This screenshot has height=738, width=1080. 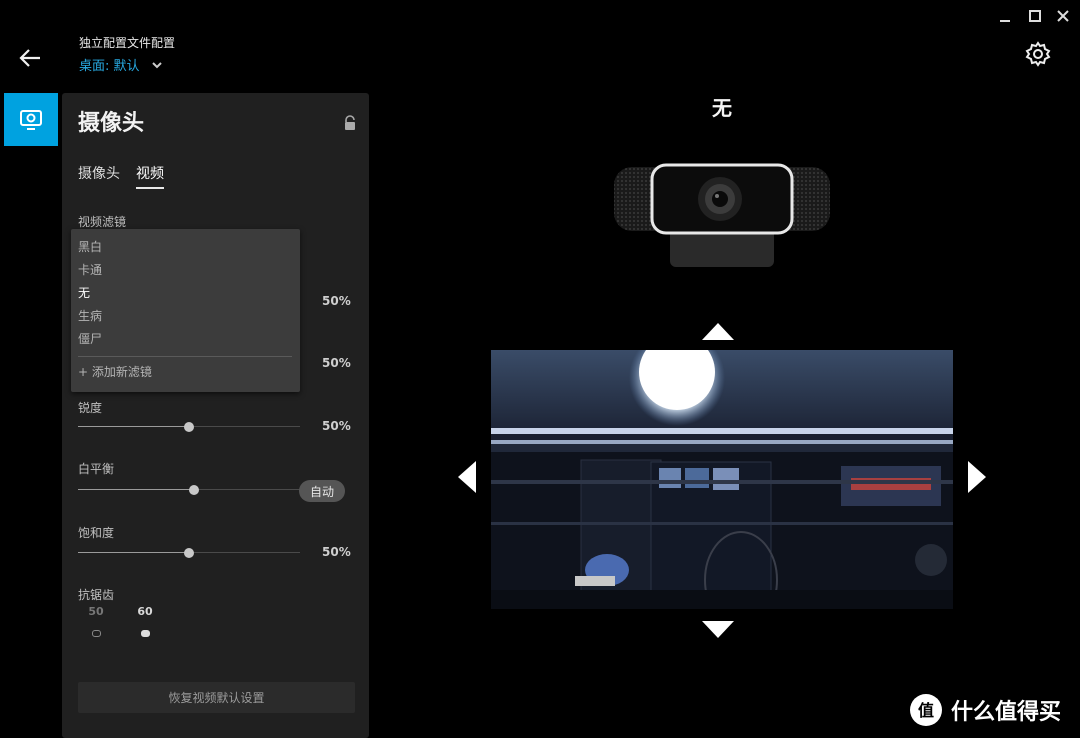 I want to click on maximize-icon, so click(x=1035, y=16).